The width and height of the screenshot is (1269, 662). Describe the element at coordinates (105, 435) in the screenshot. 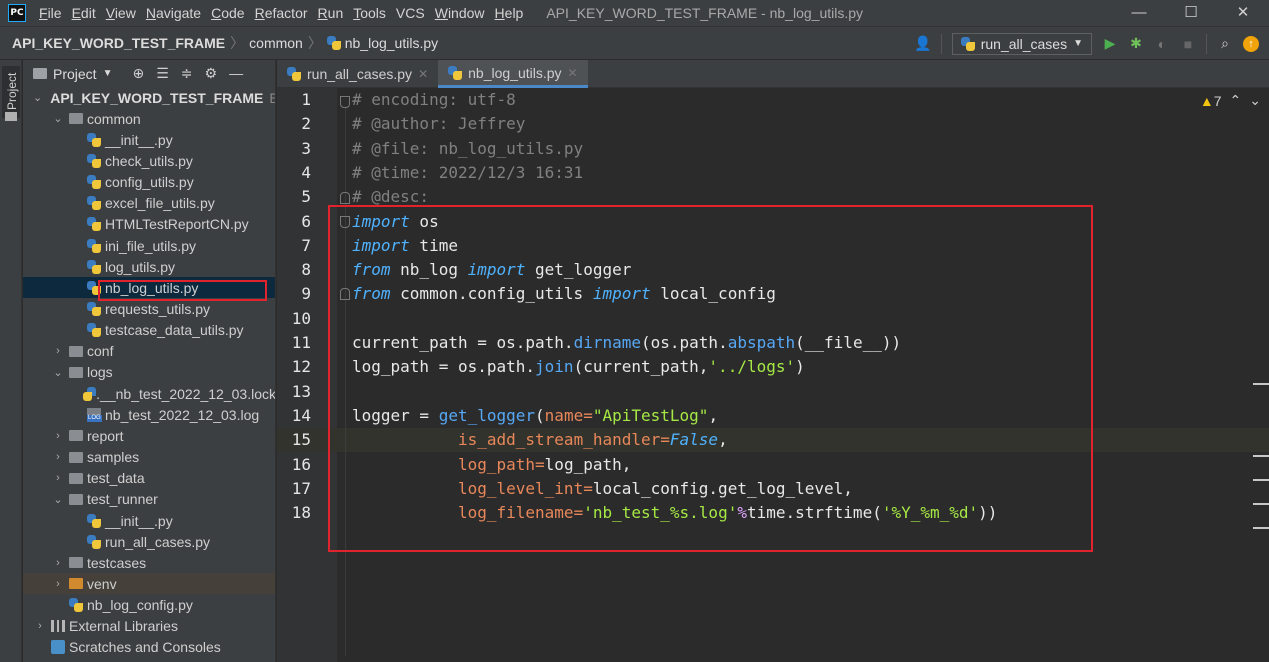

I see `tree-item-label: report` at that location.